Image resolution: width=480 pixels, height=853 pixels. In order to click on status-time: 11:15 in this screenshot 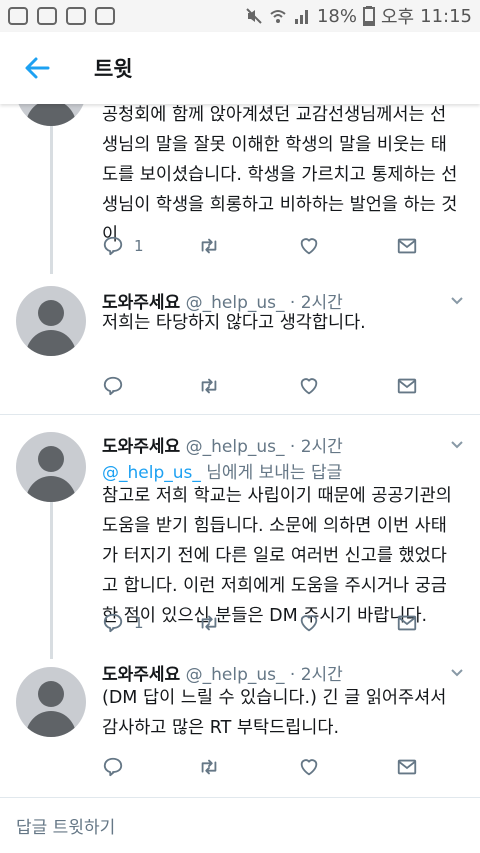, I will do `click(446, 16)`.